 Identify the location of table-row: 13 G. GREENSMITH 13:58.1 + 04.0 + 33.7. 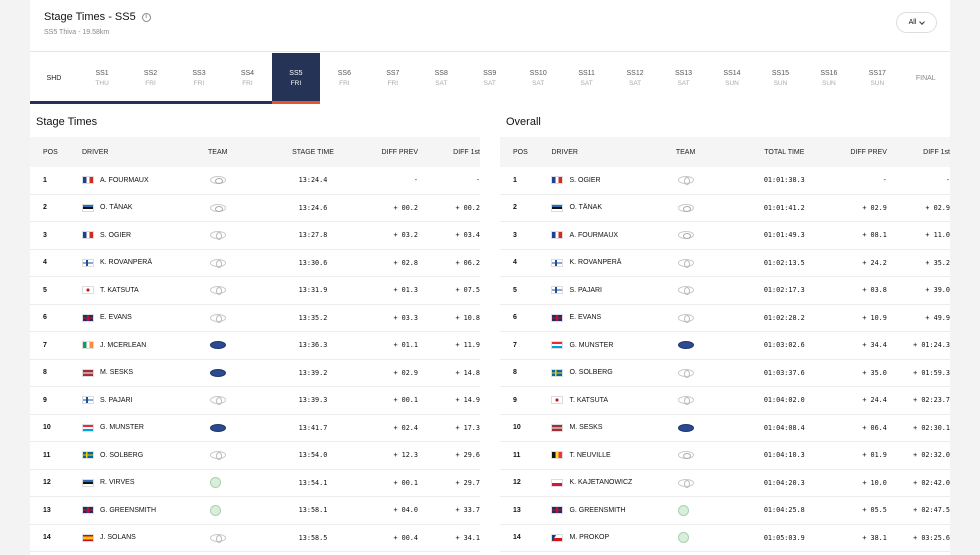
(255, 511).